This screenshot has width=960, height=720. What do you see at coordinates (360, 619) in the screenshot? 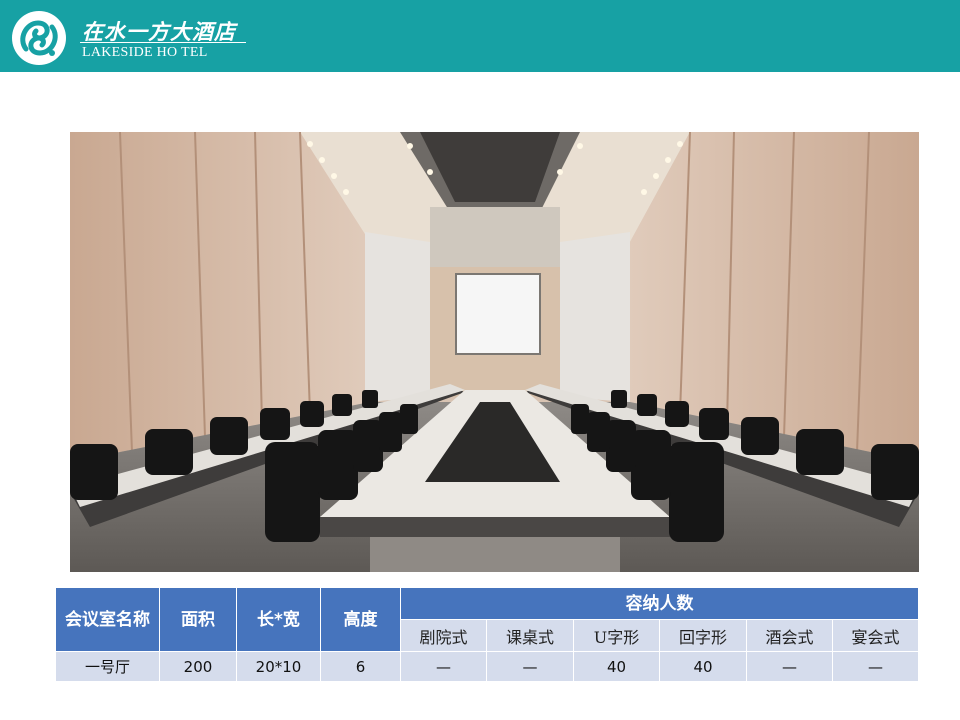
I see `header-height: 高度` at bounding box center [360, 619].